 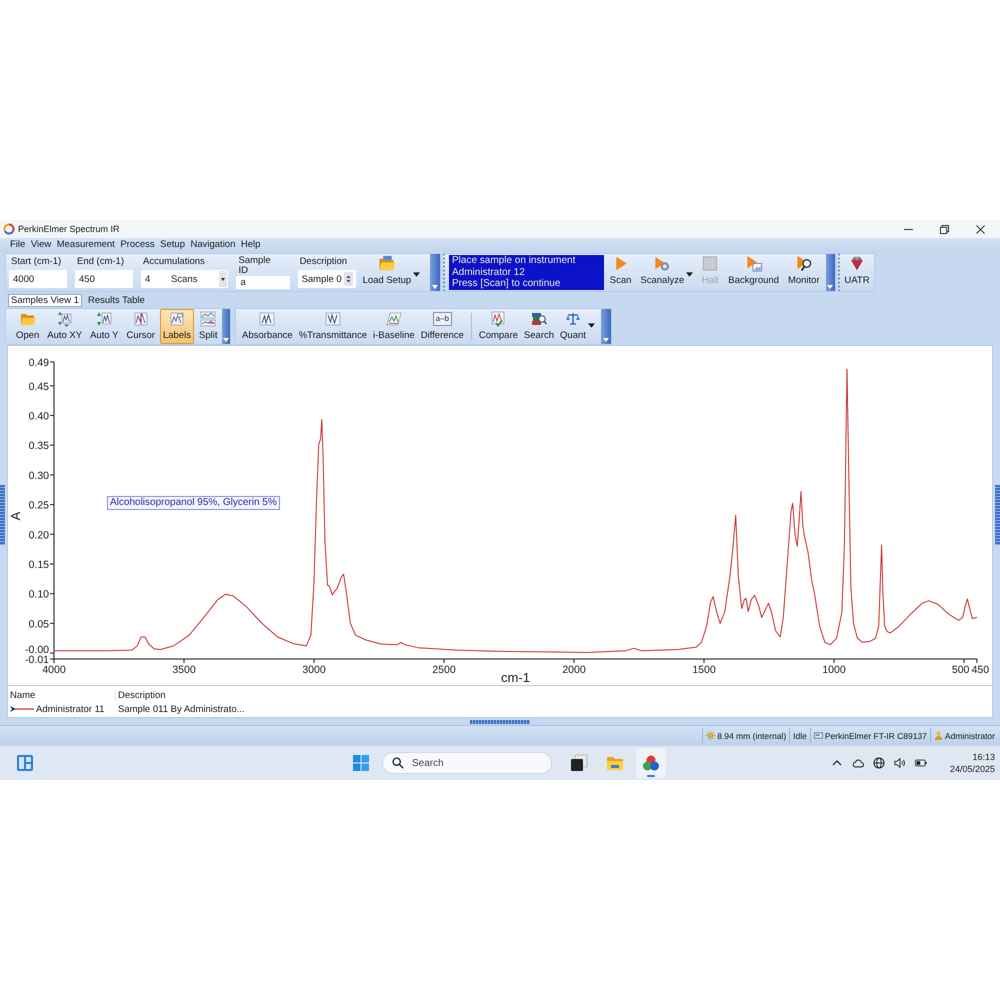 I want to click on message-line: Press [Scan] to continue, so click(x=507, y=284).